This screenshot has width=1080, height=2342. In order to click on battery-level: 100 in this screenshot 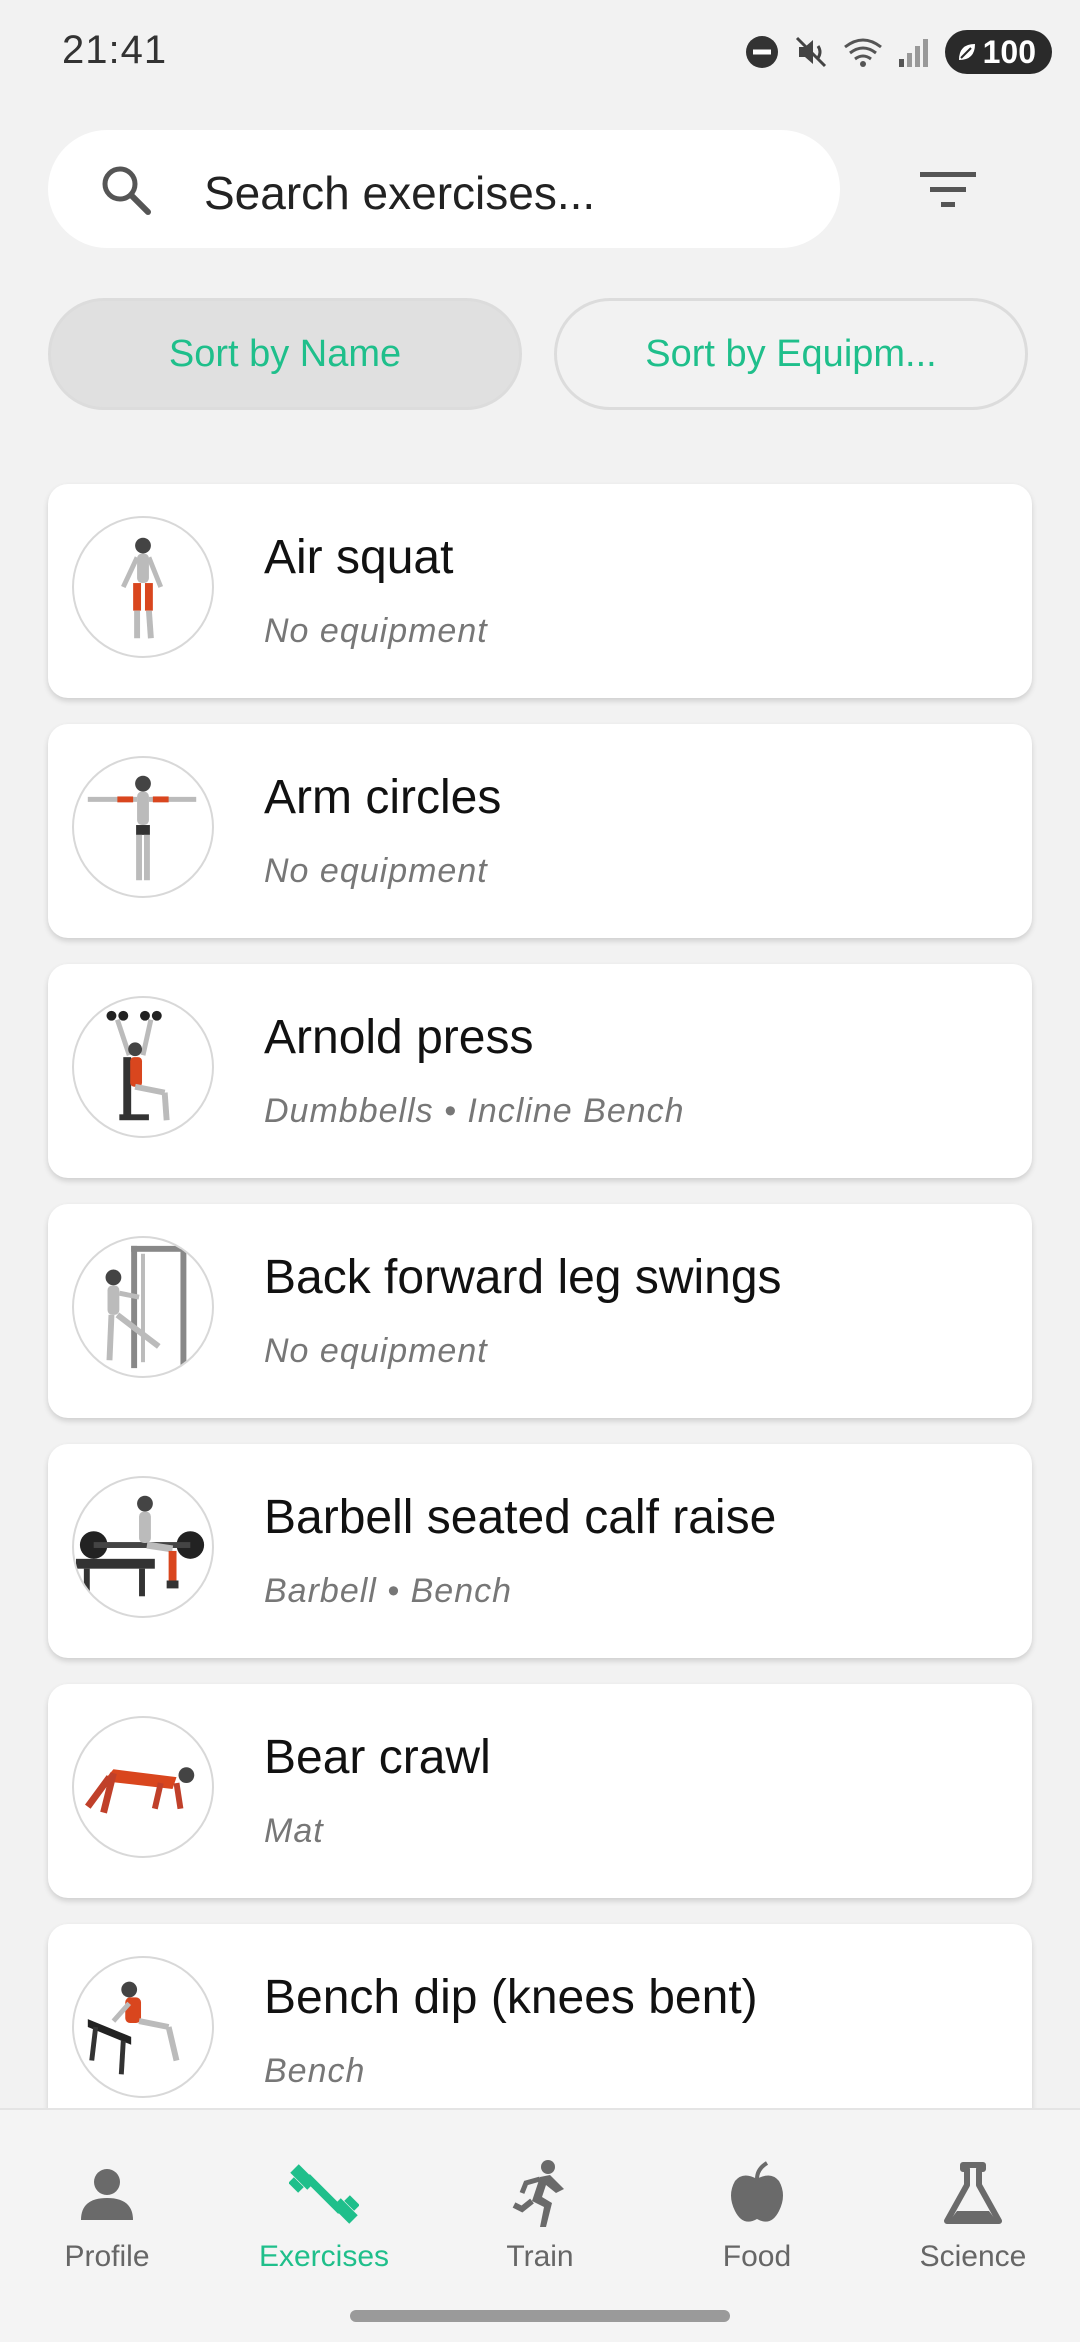, I will do `click(1009, 51)`.